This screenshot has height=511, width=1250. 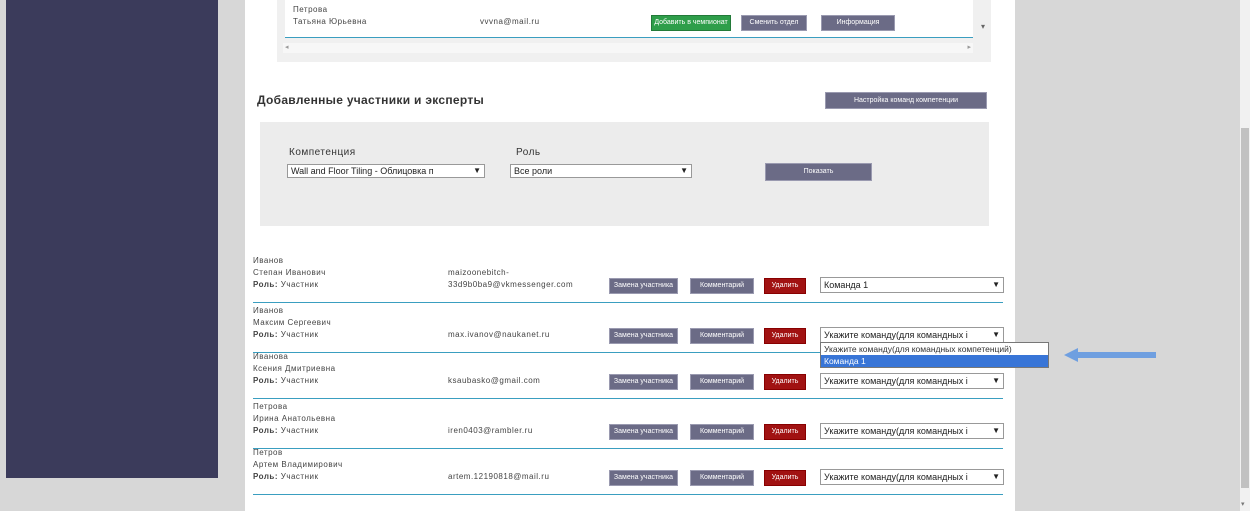 I want to click on result-first-name: Татьяна Юрьевна, so click(x=330, y=21).